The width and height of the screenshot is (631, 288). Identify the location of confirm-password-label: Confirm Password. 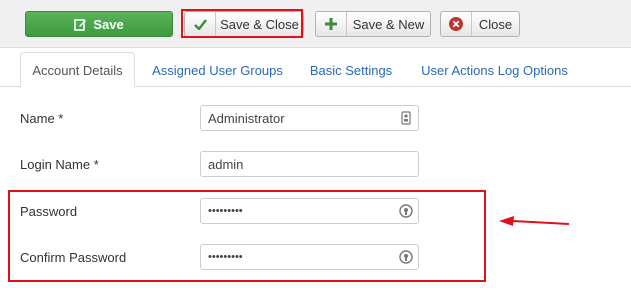
(73, 257).